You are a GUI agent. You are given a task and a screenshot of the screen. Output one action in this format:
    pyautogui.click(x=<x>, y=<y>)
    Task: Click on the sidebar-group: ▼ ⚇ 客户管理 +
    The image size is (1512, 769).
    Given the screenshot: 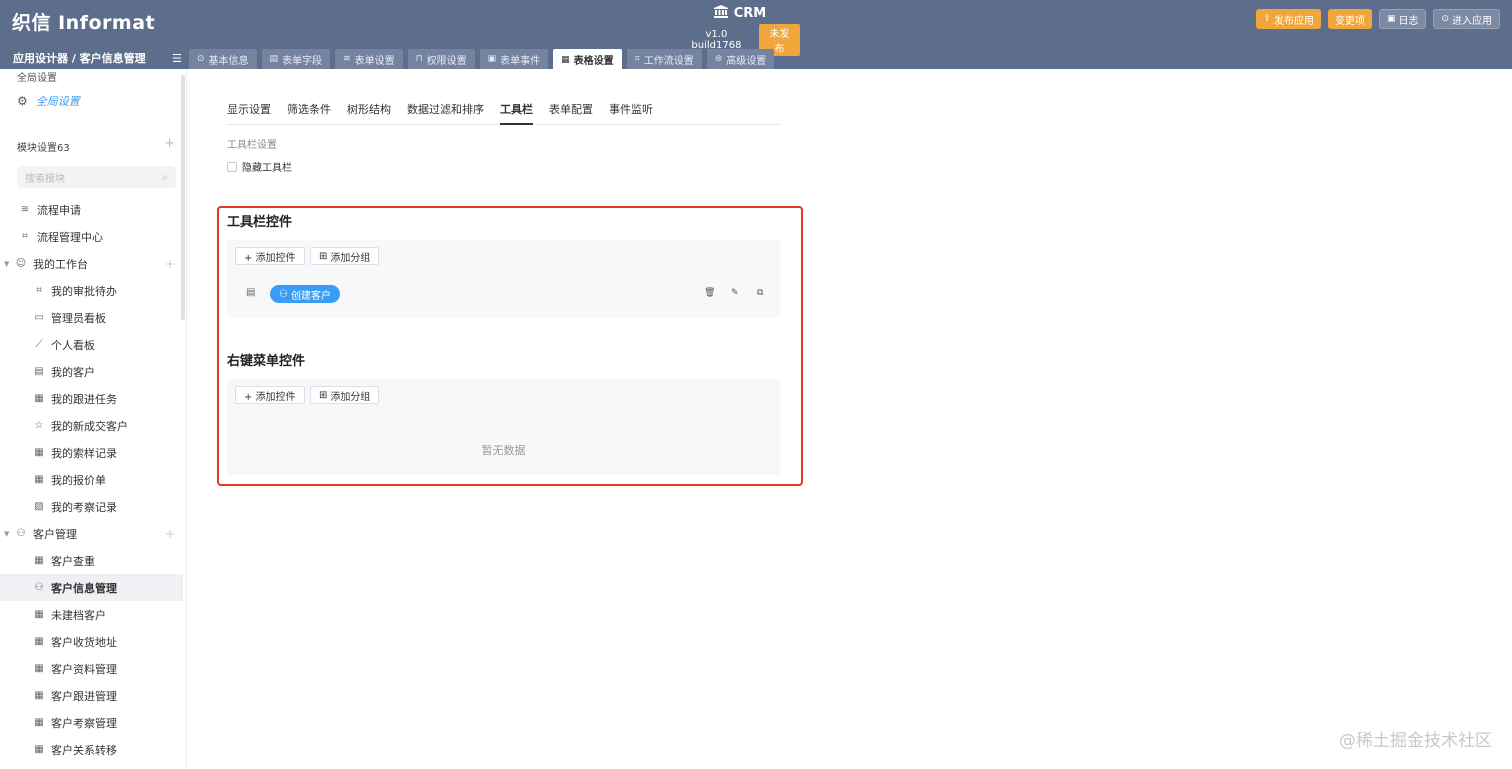 What is the action you would take?
    pyautogui.click(x=91, y=533)
    